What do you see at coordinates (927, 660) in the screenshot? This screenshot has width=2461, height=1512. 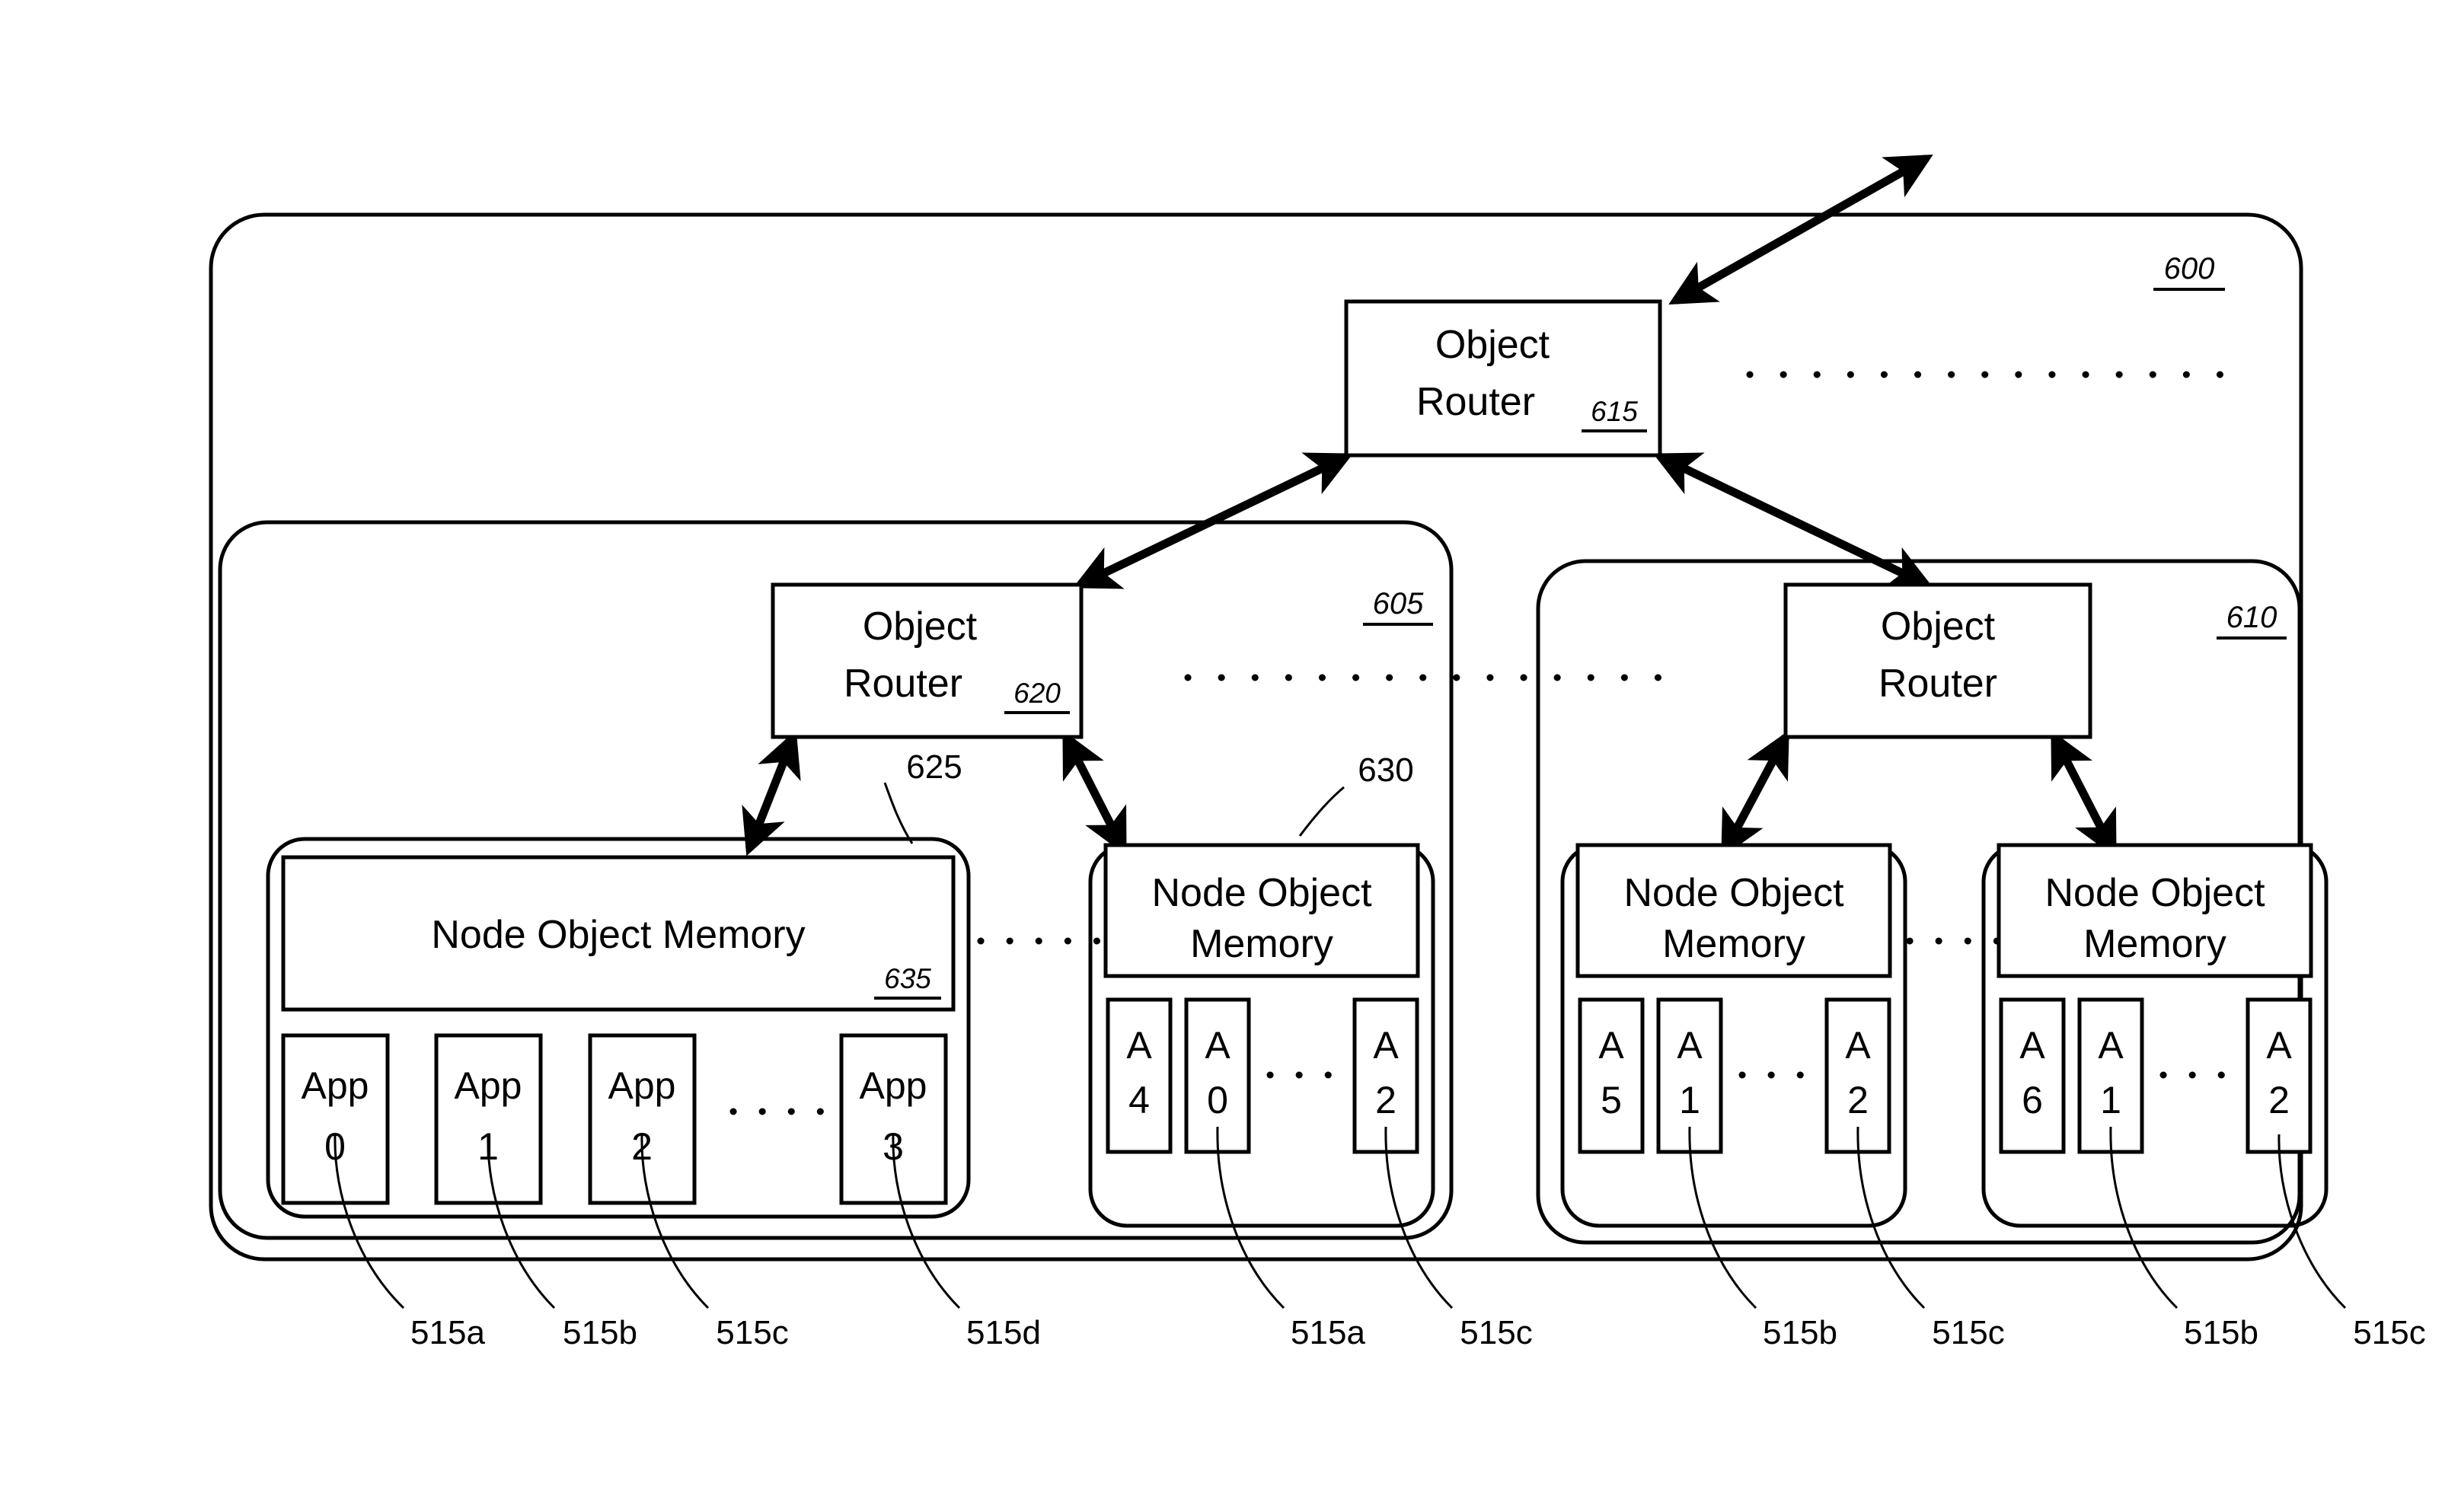 I see `object-router-620: Object Router 620` at bounding box center [927, 660].